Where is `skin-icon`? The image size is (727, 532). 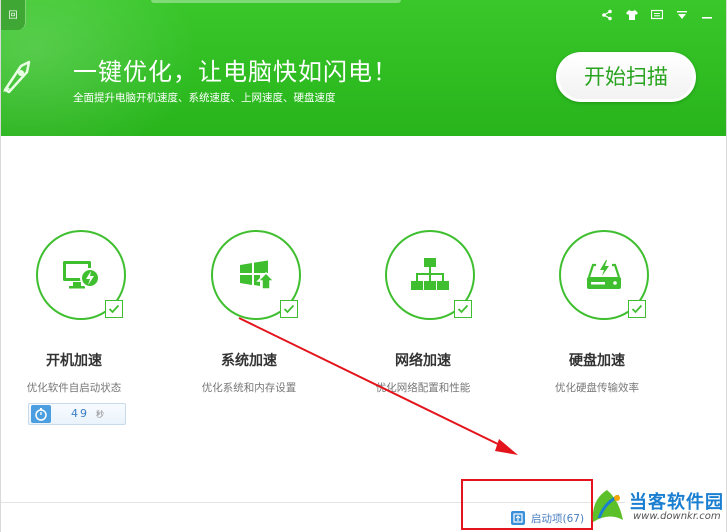 skin-icon is located at coordinates (632, 15).